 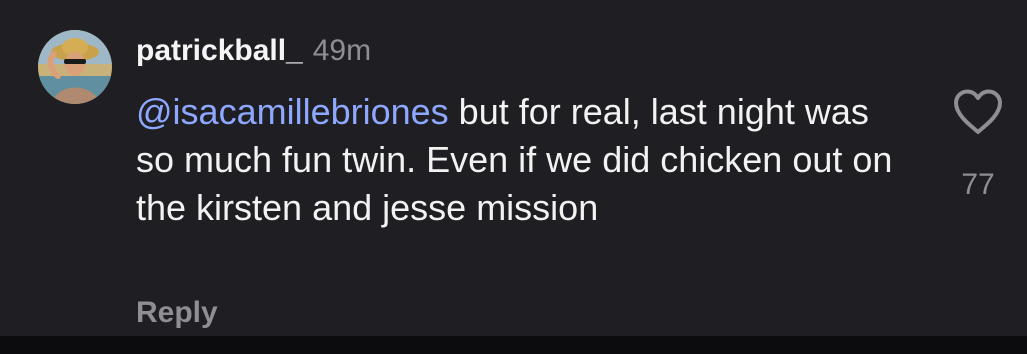 What do you see at coordinates (513, 345) in the screenshot?
I see `bottom-divider` at bounding box center [513, 345].